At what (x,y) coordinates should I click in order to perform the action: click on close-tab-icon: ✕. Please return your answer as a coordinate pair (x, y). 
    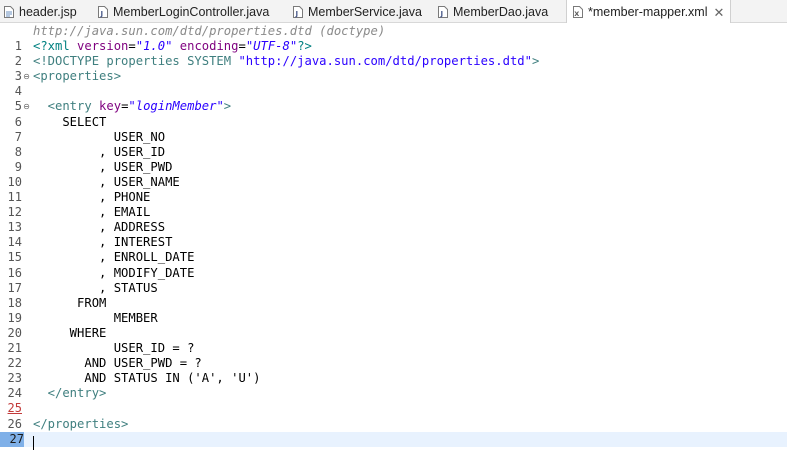
    Looking at the image, I should click on (718, 12).